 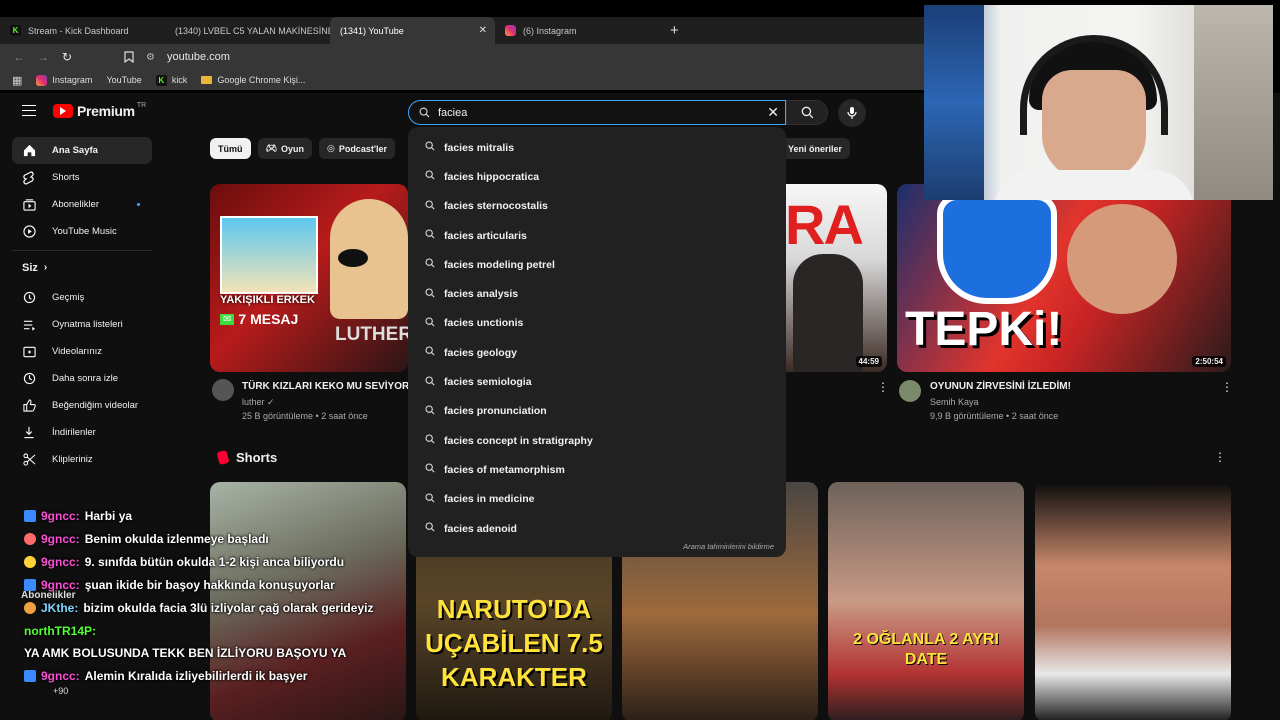 I want to click on bookmark-star-icon, so click(x=129, y=57).